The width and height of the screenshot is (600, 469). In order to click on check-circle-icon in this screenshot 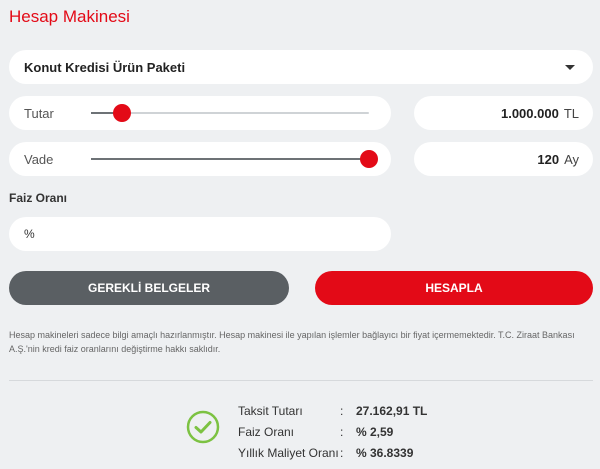, I will do `click(203, 427)`.